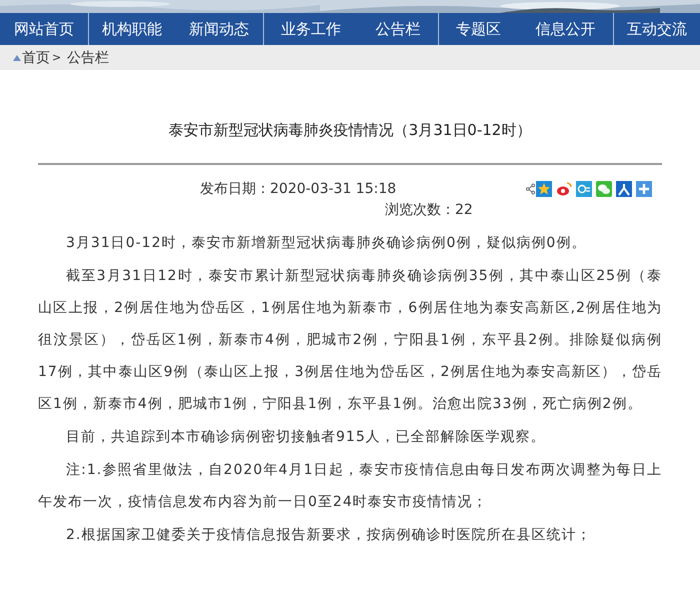  I want to click on chat-bubbles-icon, so click(604, 189).